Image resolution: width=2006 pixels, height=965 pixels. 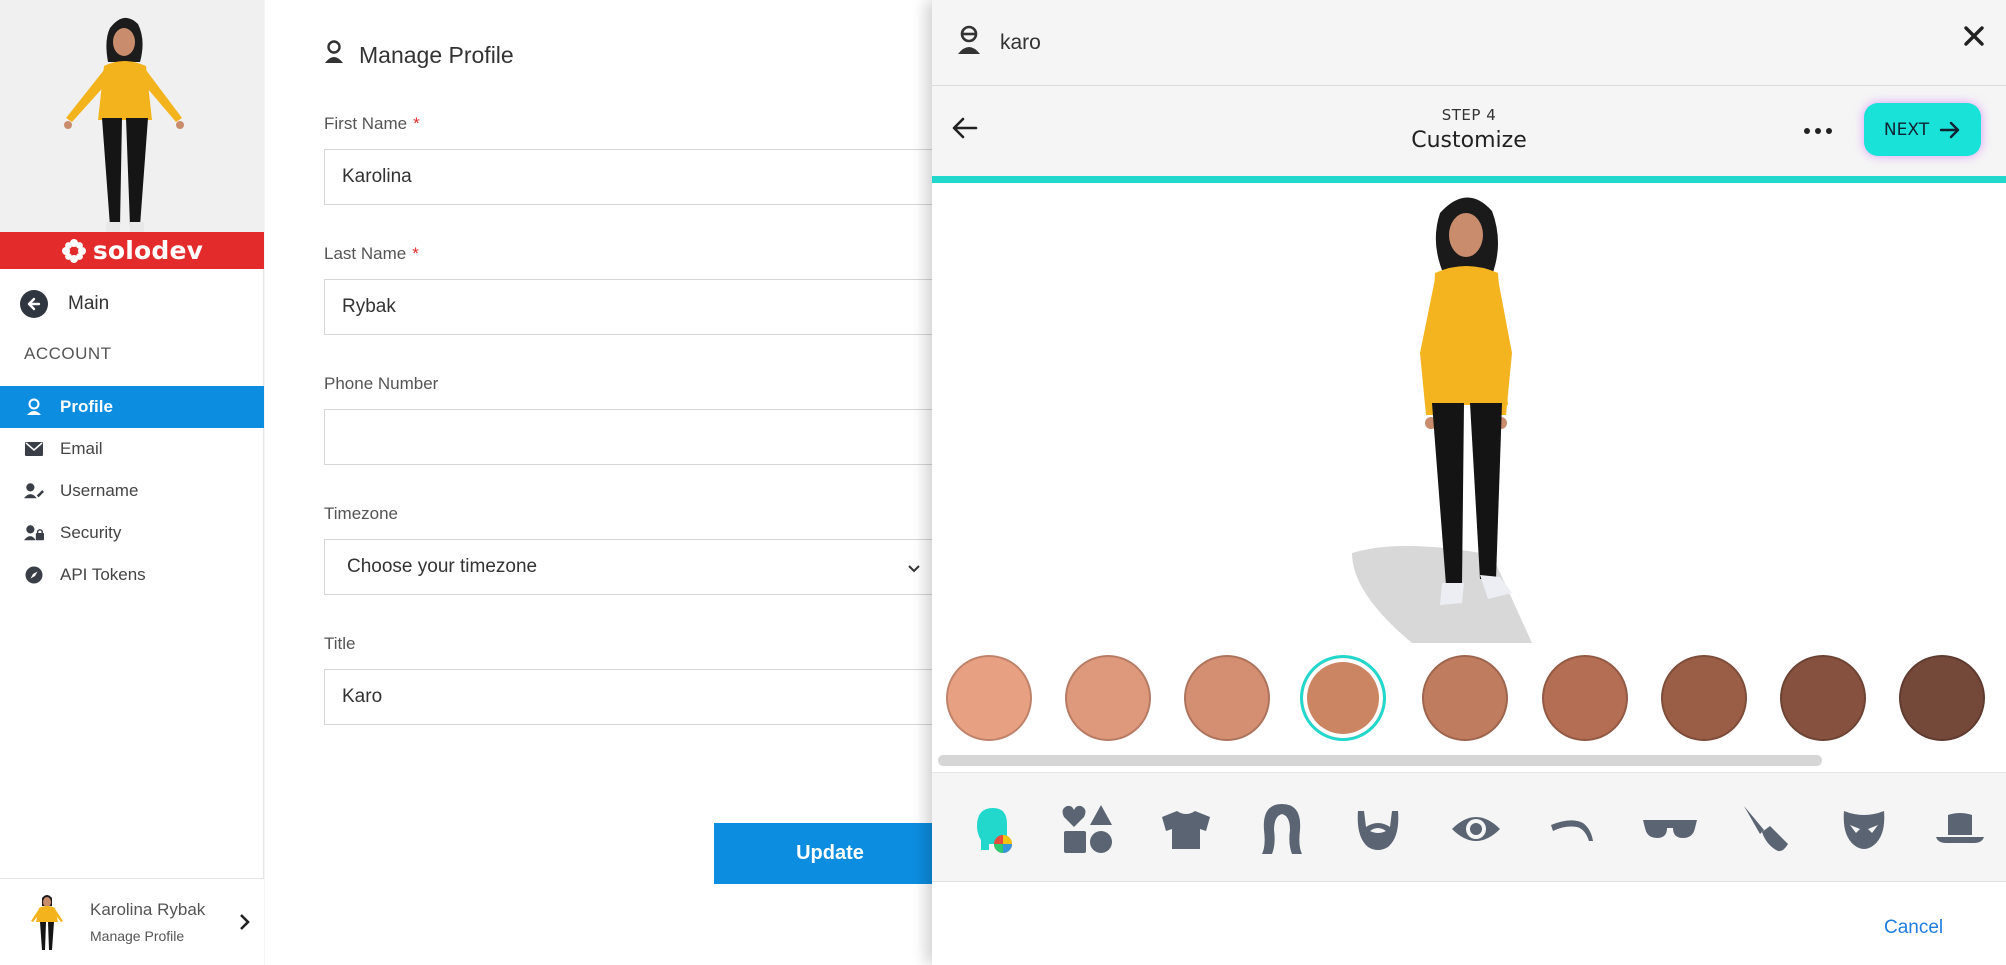 What do you see at coordinates (1282, 829) in the screenshot?
I see `hair-icon` at bounding box center [1282, 829].